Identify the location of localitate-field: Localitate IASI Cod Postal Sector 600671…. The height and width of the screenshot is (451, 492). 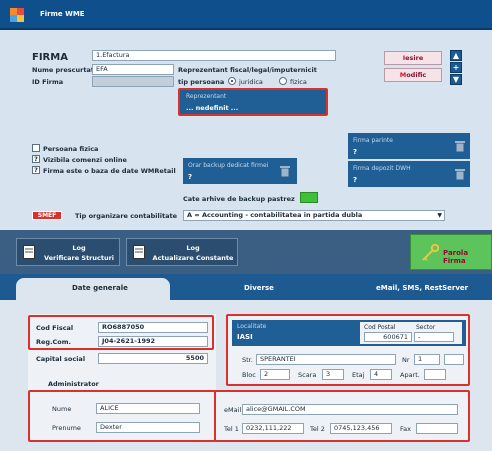
(349, 333).